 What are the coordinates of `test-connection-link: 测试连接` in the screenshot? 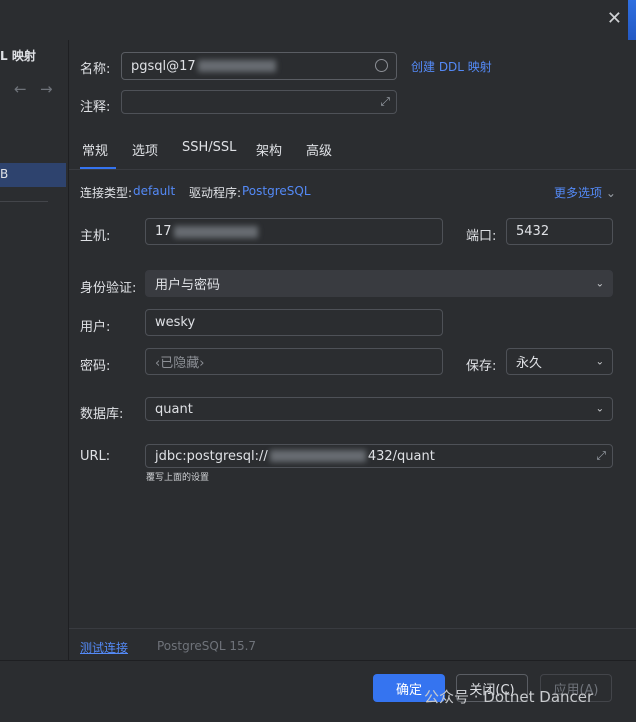 It's located at (104, 647).